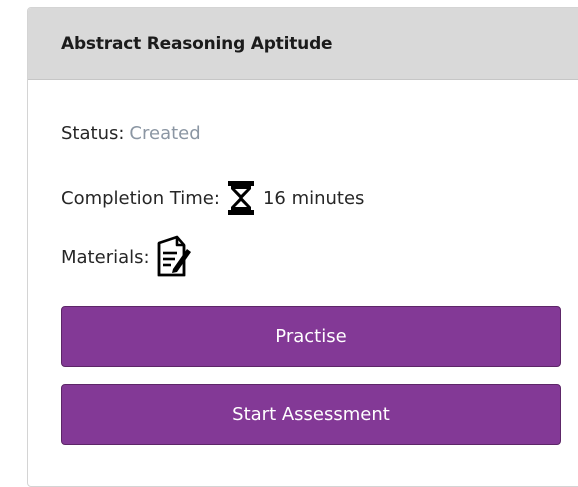 The height and width of the screenshot is (487, 578). I want to click on status-value: Created, so click(165, 133).